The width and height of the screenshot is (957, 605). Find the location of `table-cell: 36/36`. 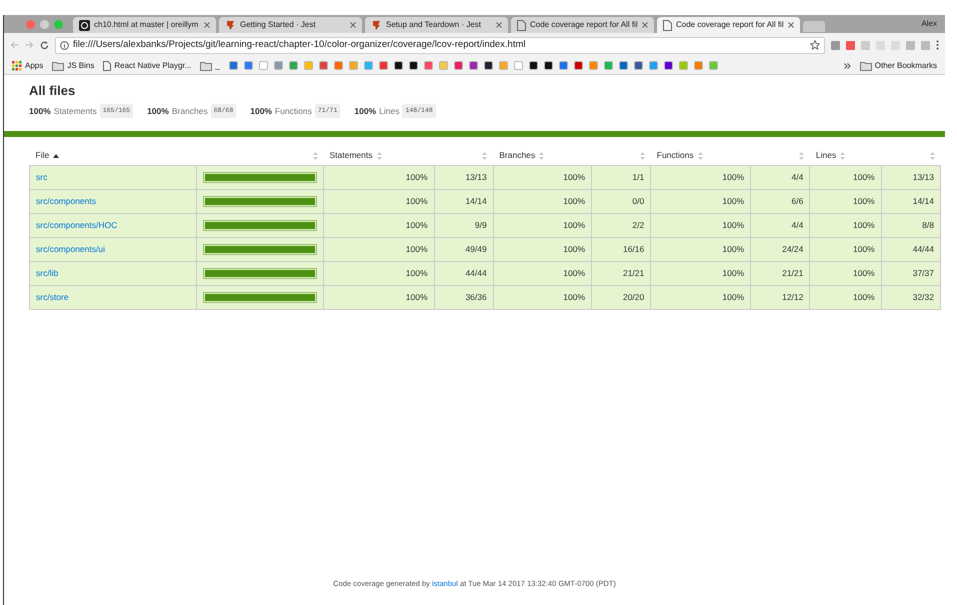

table-cell: 36/36 is located at coordinates (464, 298).